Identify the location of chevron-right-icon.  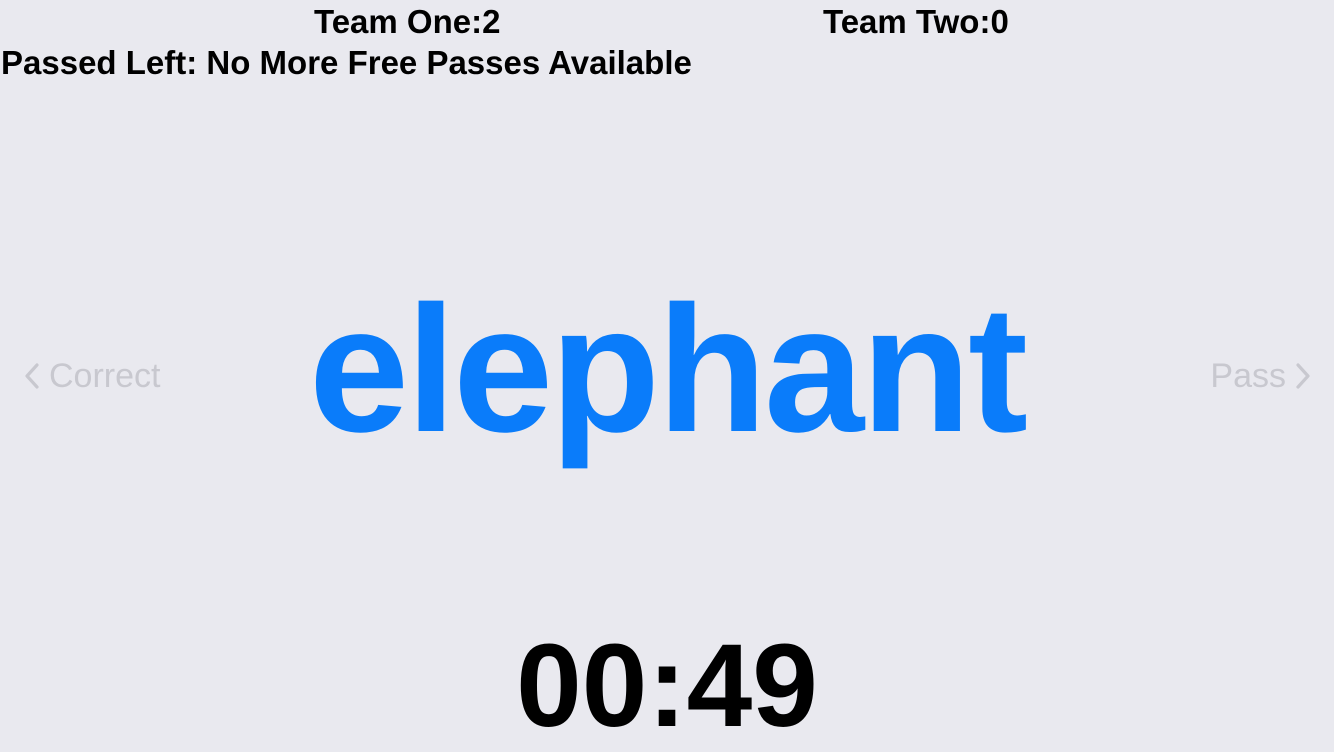
(1303, 376).